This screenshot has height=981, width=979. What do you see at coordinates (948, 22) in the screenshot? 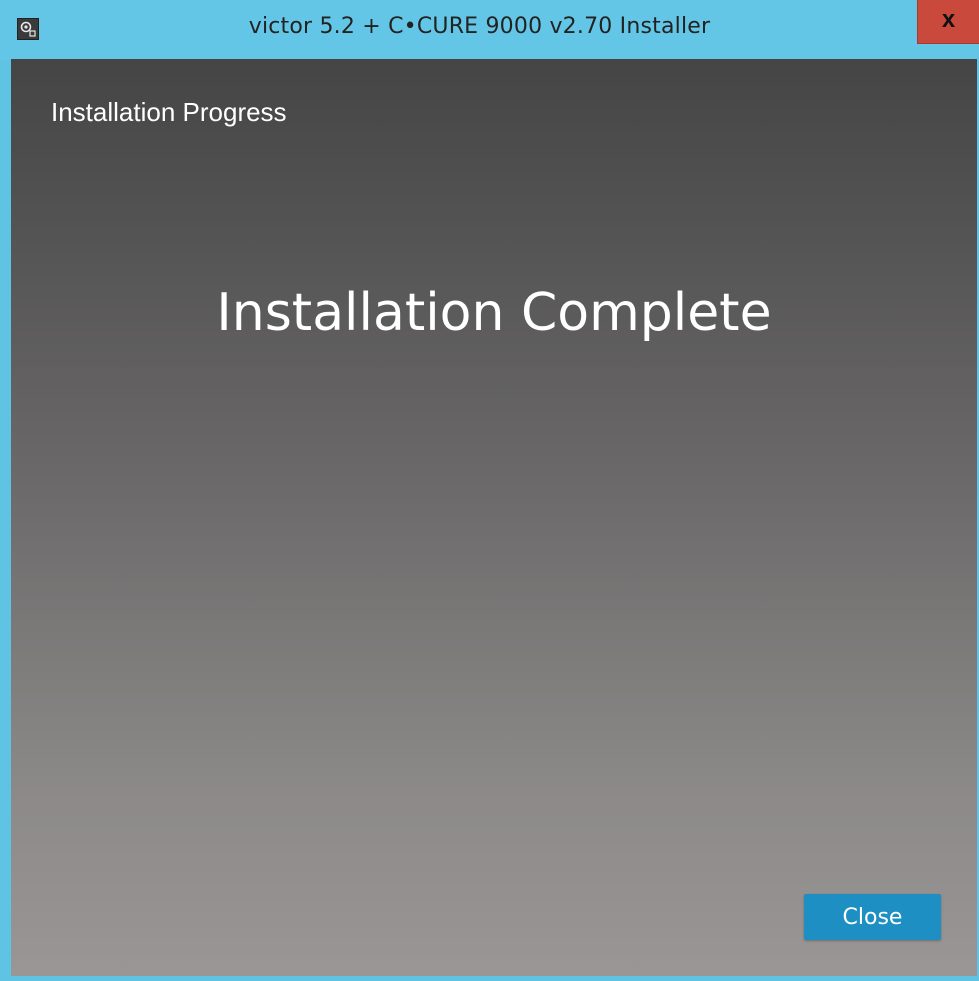
I see `window-close-button: x` at bounding box center [948, 22].